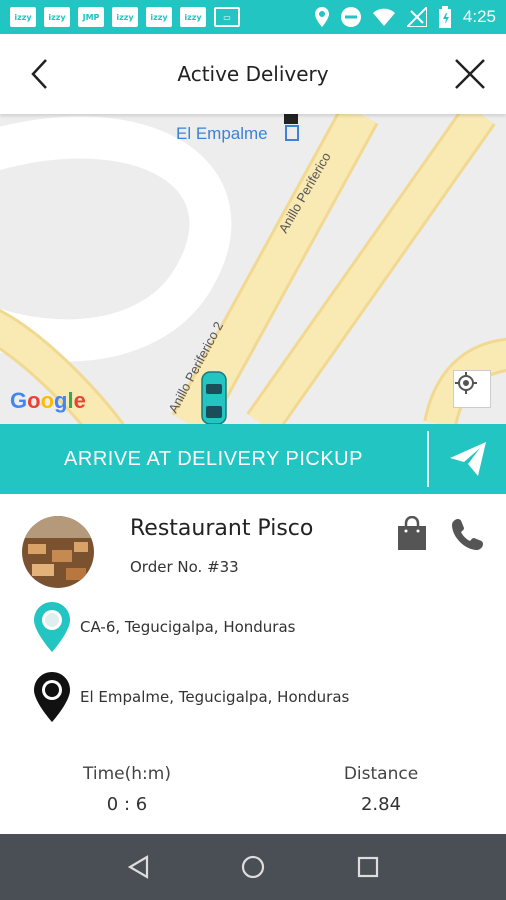 The width and height of the screenshot is (506, 900). Describe the element at coordinates (350, 17) in the screenshot. I see `do-not-disturb-icon` at that location.